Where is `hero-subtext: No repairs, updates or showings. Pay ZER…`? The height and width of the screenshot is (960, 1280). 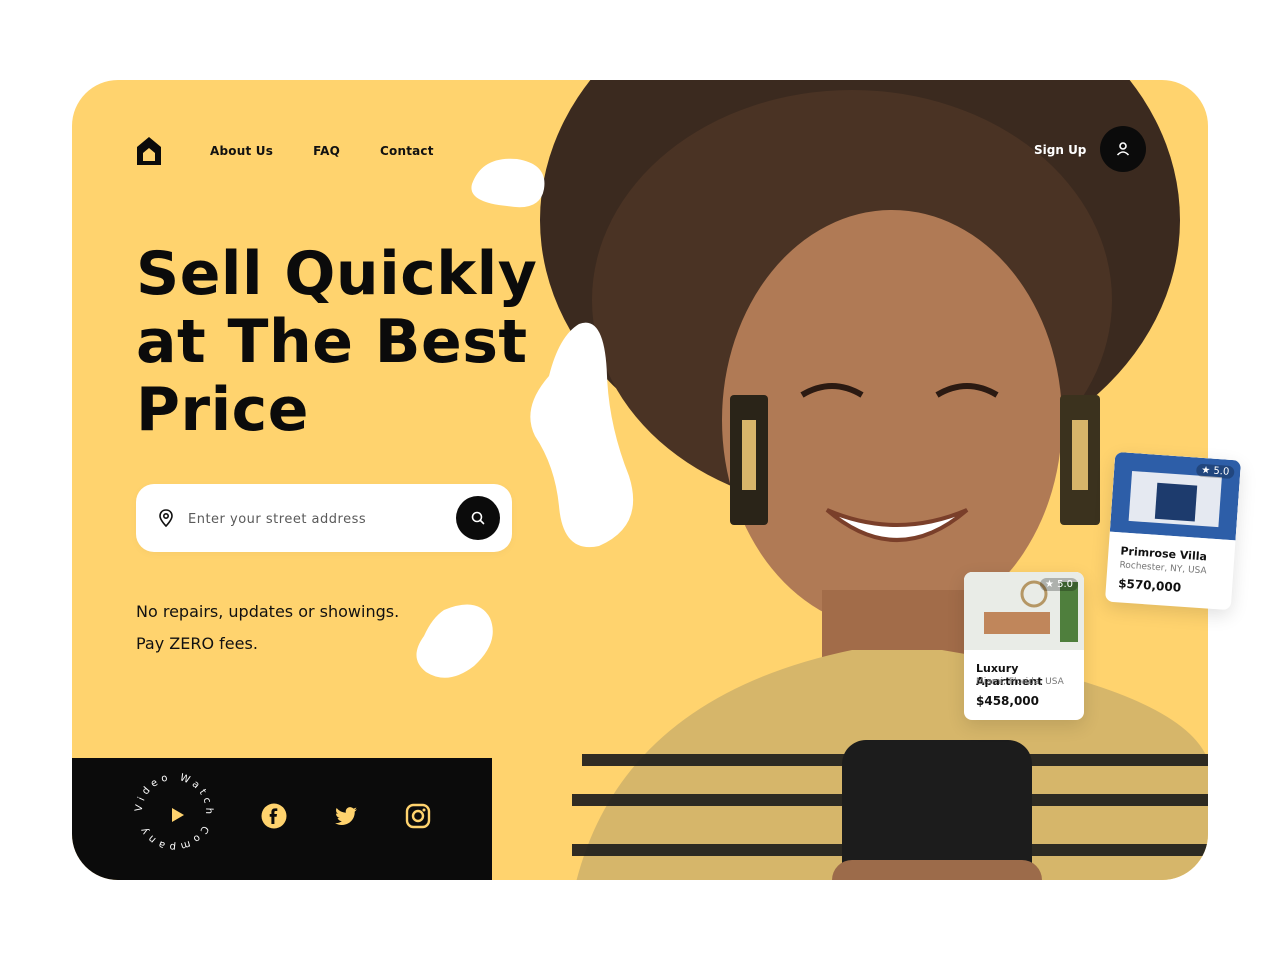
hero-subtext: No repairs, updates or showings. Pay ZER… is located at coordinates (267, 628).